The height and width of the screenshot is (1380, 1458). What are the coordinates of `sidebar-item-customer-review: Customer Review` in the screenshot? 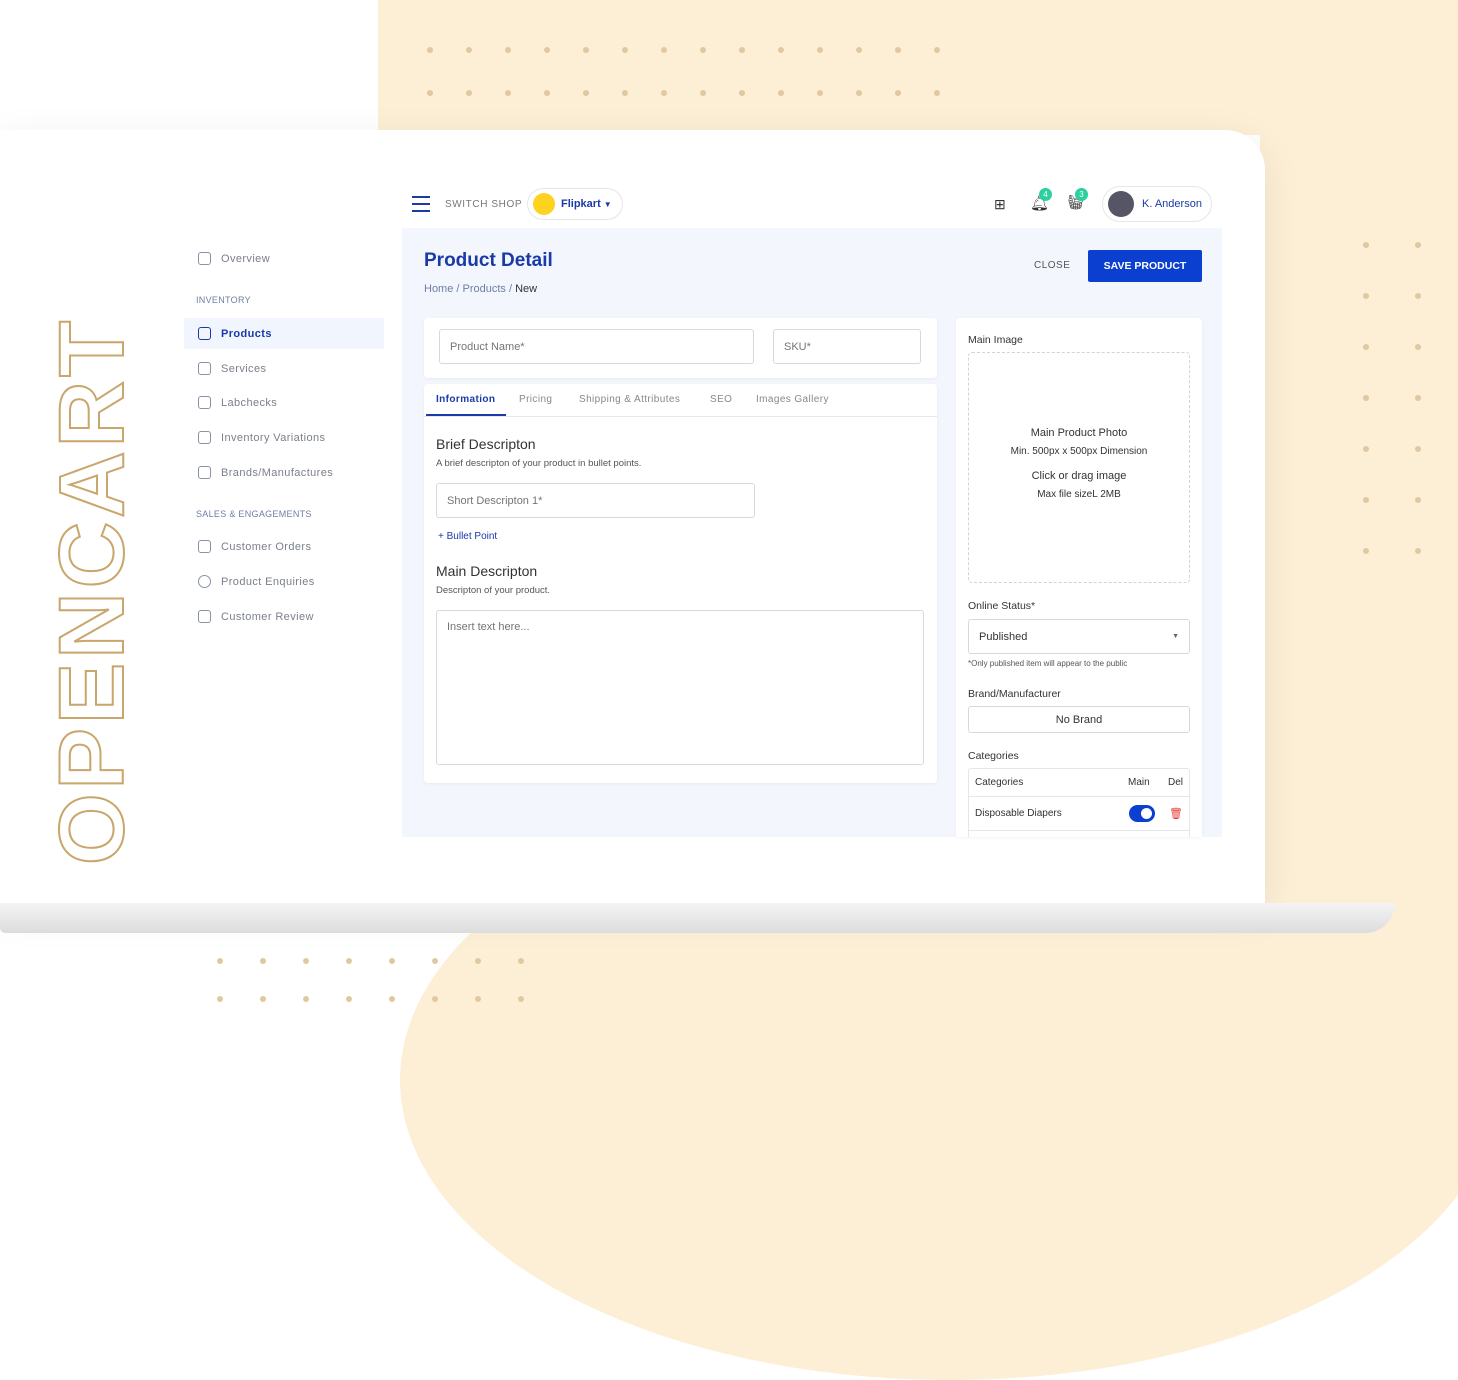 It's located at (284, 616).